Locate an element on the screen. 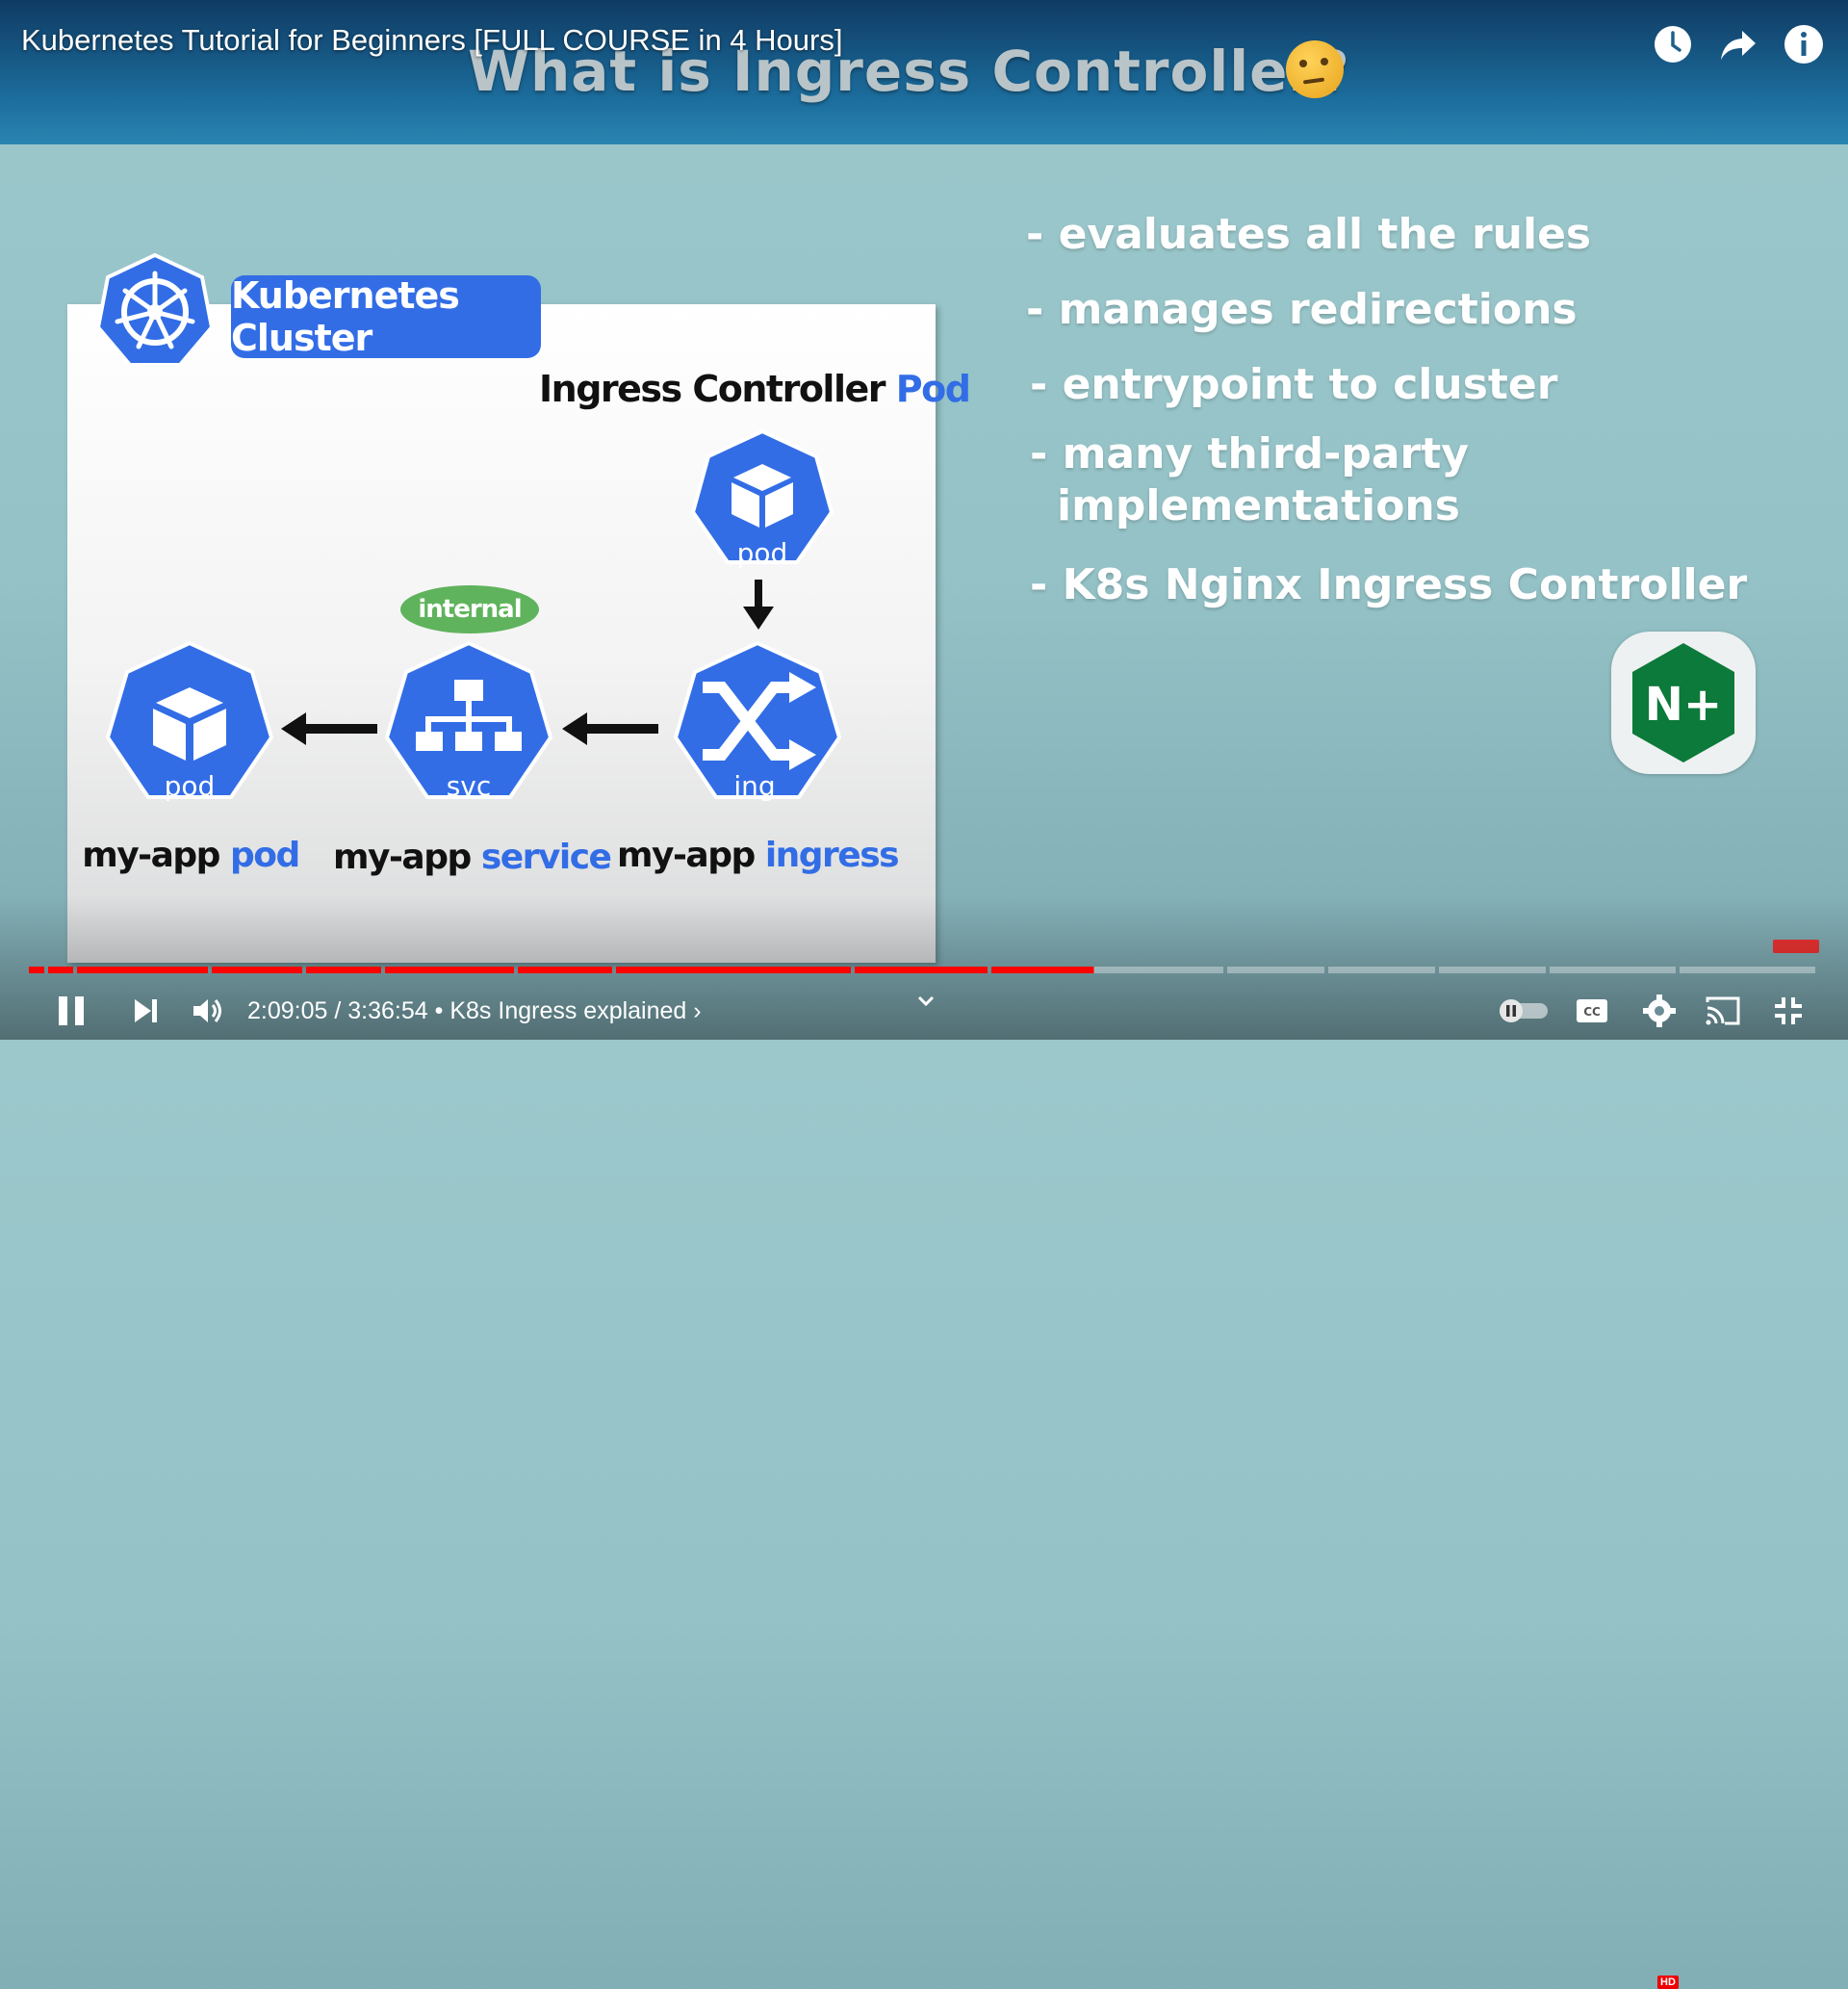  resource-kind: pod is located at coordinates (265, 856).